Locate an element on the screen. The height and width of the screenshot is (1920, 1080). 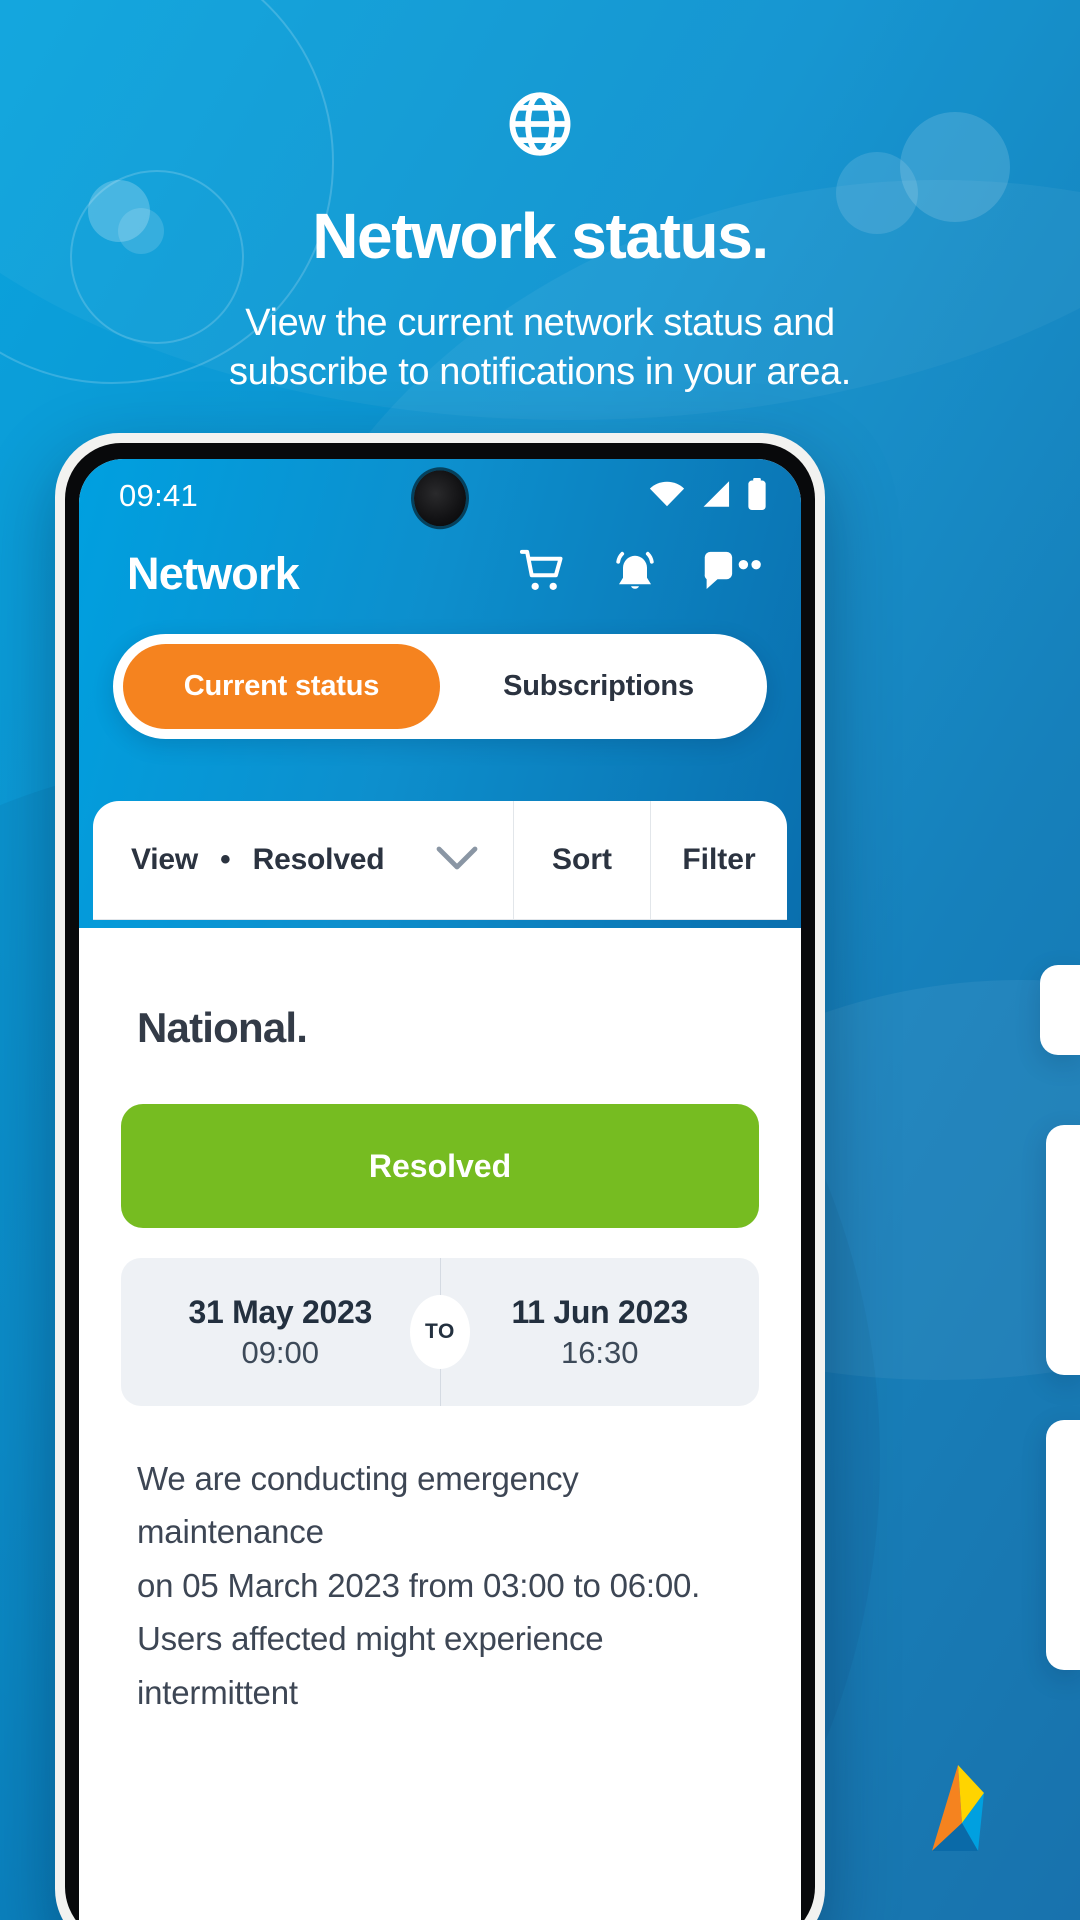
end-date: 11 Jun 2023 is located at coordinates (600, 1311).